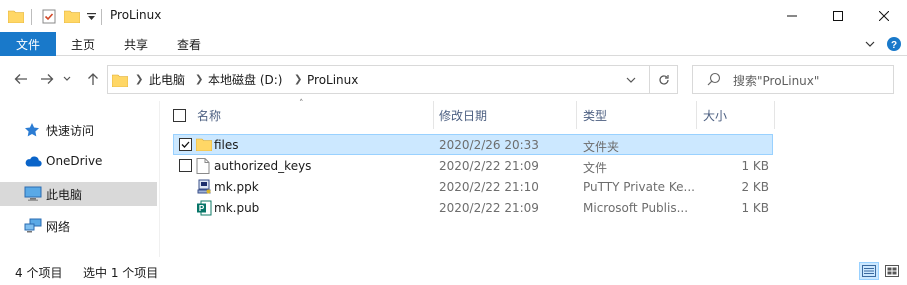  I want to click on breadcrumb-current-folder: ProLinux, so click(332, 79).